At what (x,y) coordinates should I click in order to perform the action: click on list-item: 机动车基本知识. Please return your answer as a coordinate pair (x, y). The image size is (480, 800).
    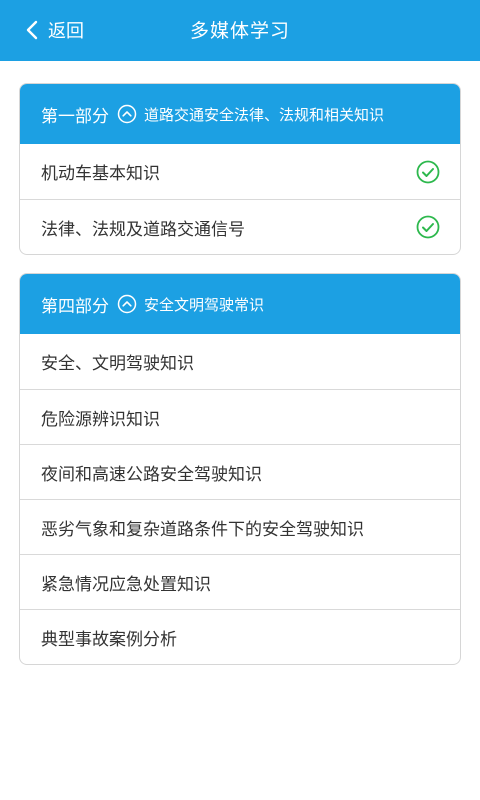
    Looking at the image, I should click on (240, 171).